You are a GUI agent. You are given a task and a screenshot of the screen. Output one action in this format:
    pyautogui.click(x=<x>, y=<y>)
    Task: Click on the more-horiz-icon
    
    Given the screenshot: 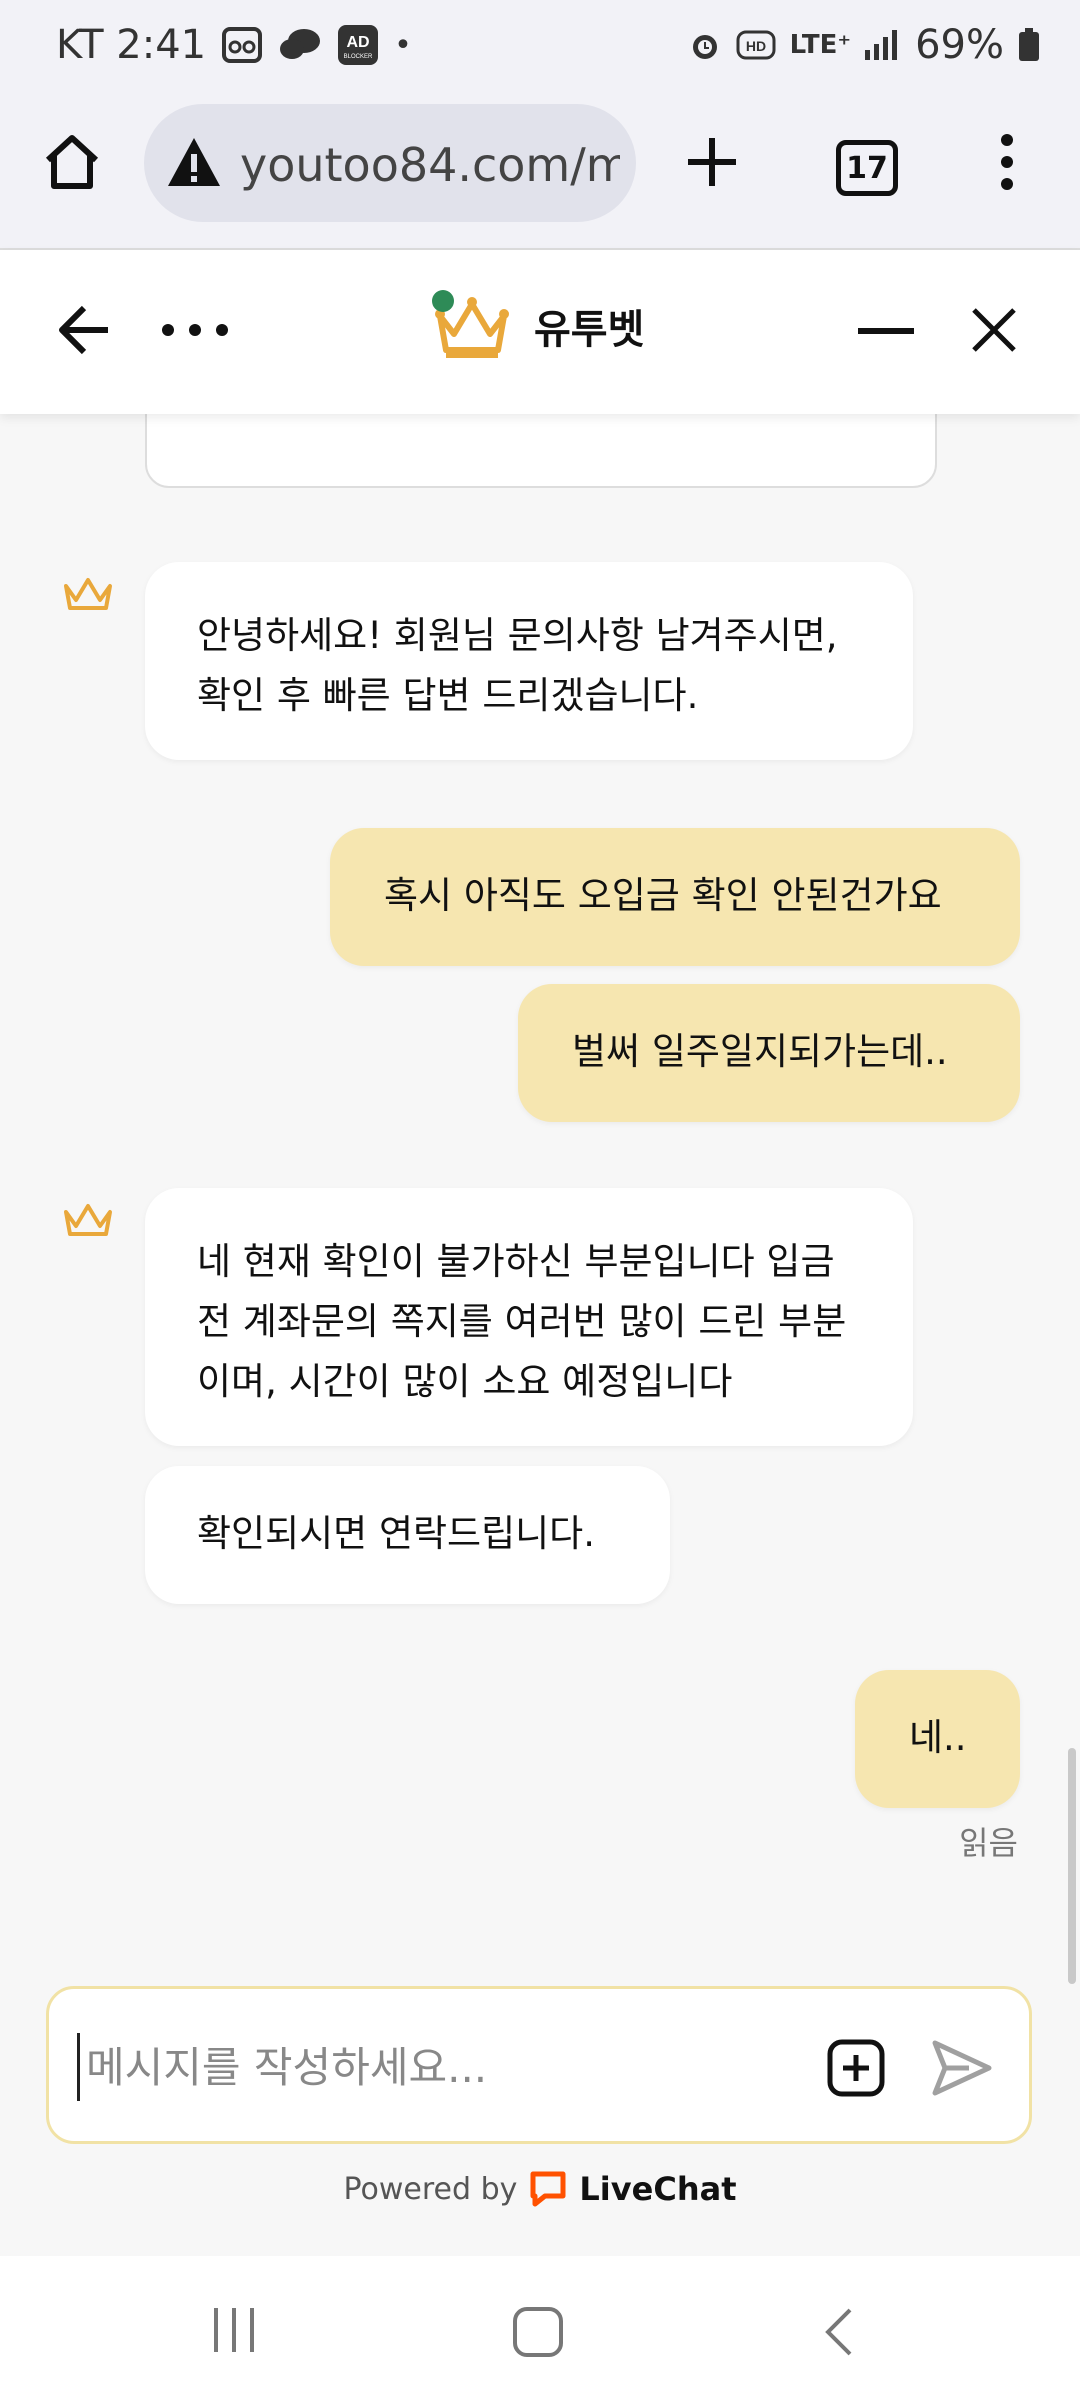 What is the action you would take?
    pyautogui.click(x=195, y=330)
    